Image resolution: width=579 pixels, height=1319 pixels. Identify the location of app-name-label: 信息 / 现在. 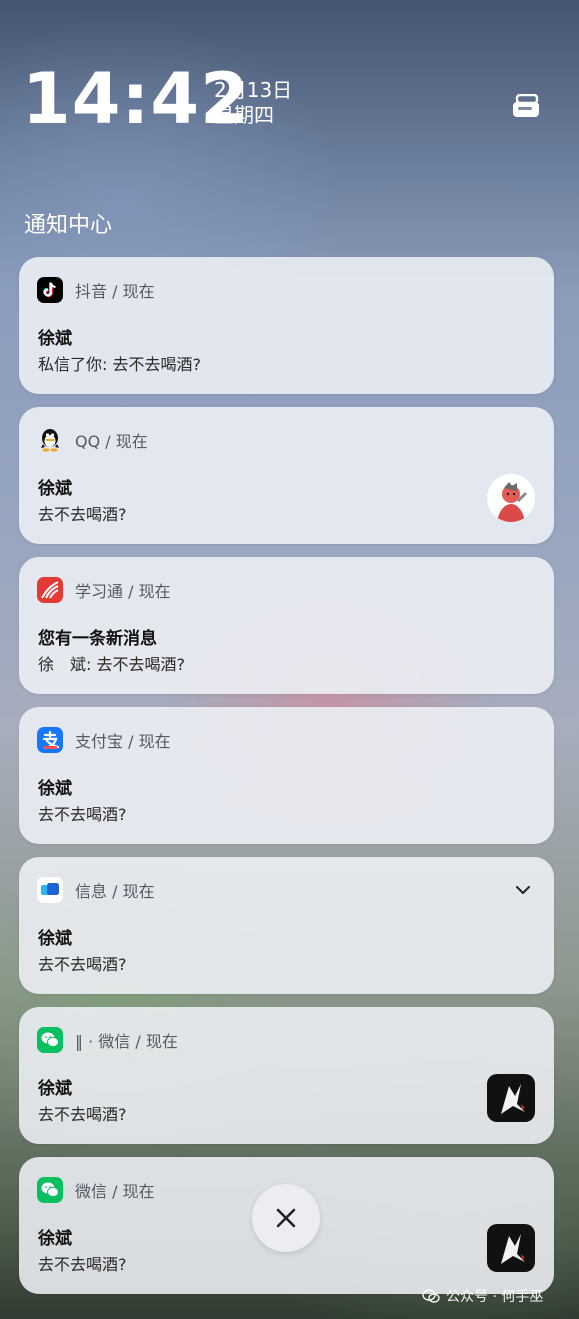
(115, 891).